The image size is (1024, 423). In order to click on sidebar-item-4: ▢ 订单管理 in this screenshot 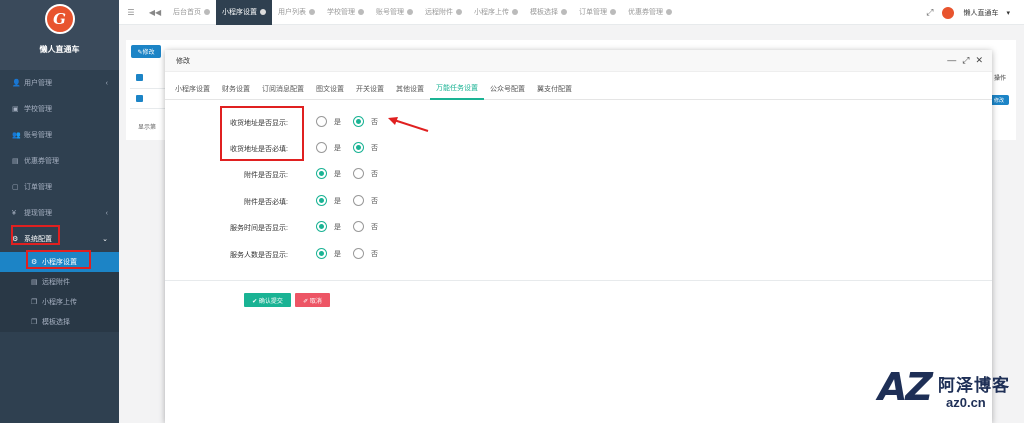, I will do `click(59, 187)`.